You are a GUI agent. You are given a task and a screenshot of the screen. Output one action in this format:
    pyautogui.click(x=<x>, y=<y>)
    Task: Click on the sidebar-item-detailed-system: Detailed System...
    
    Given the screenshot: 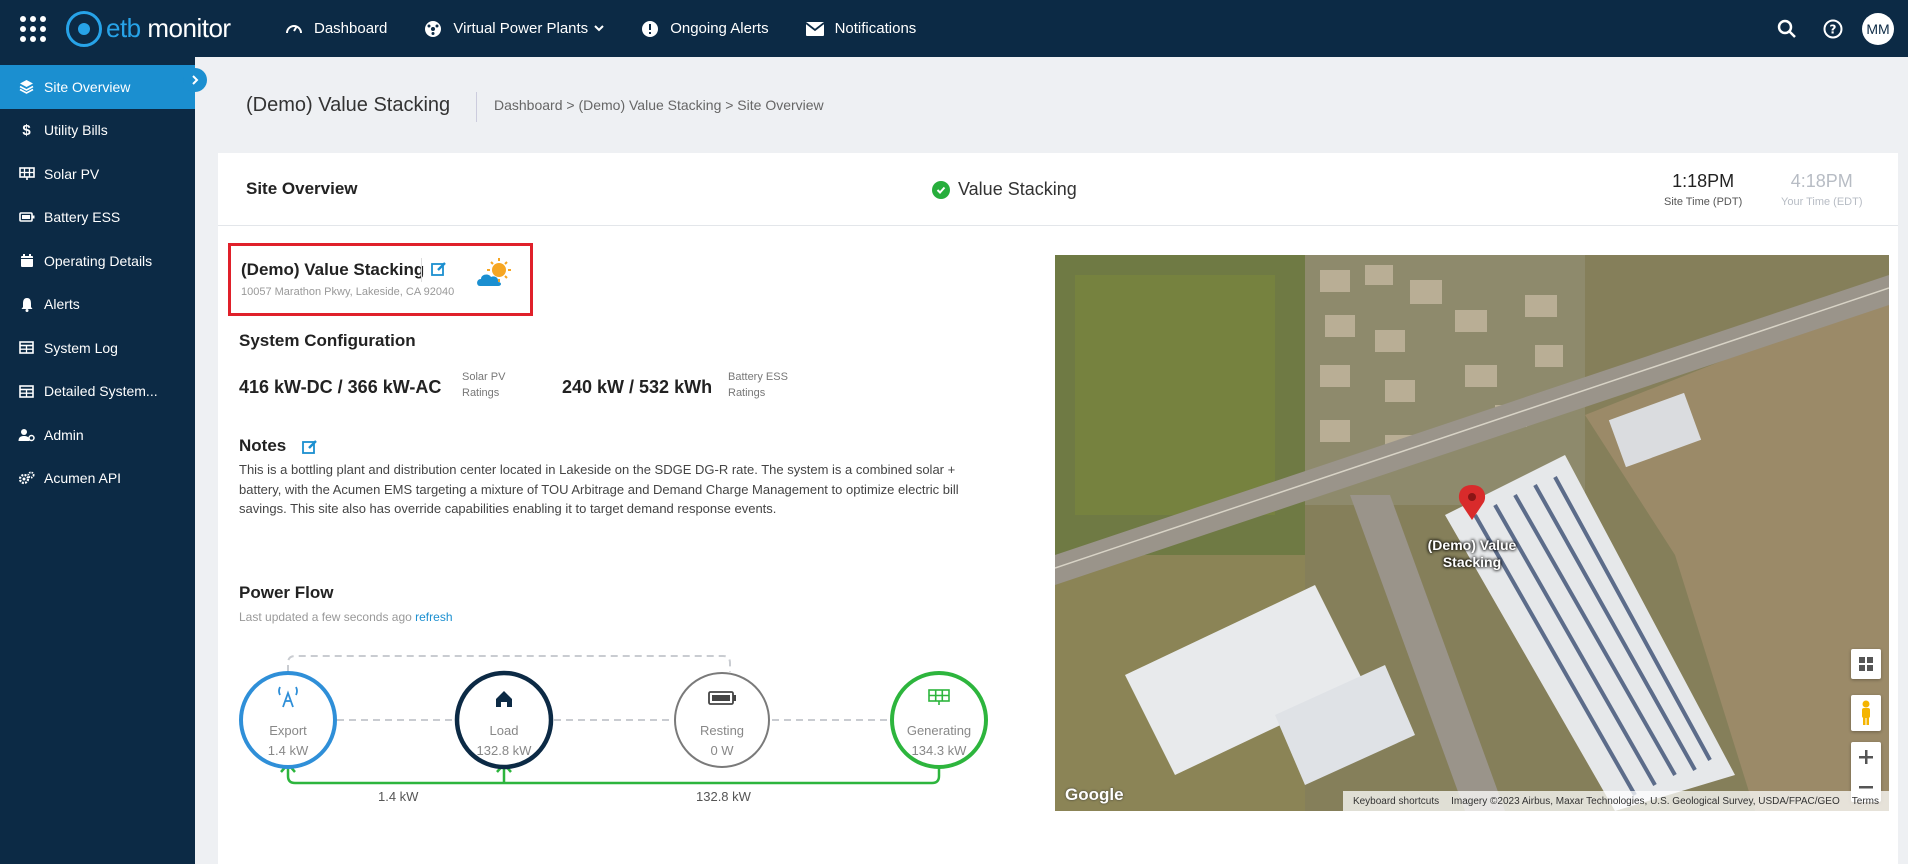 What is the action you would take?
    pyautogui.click(x=97, y=392)
    